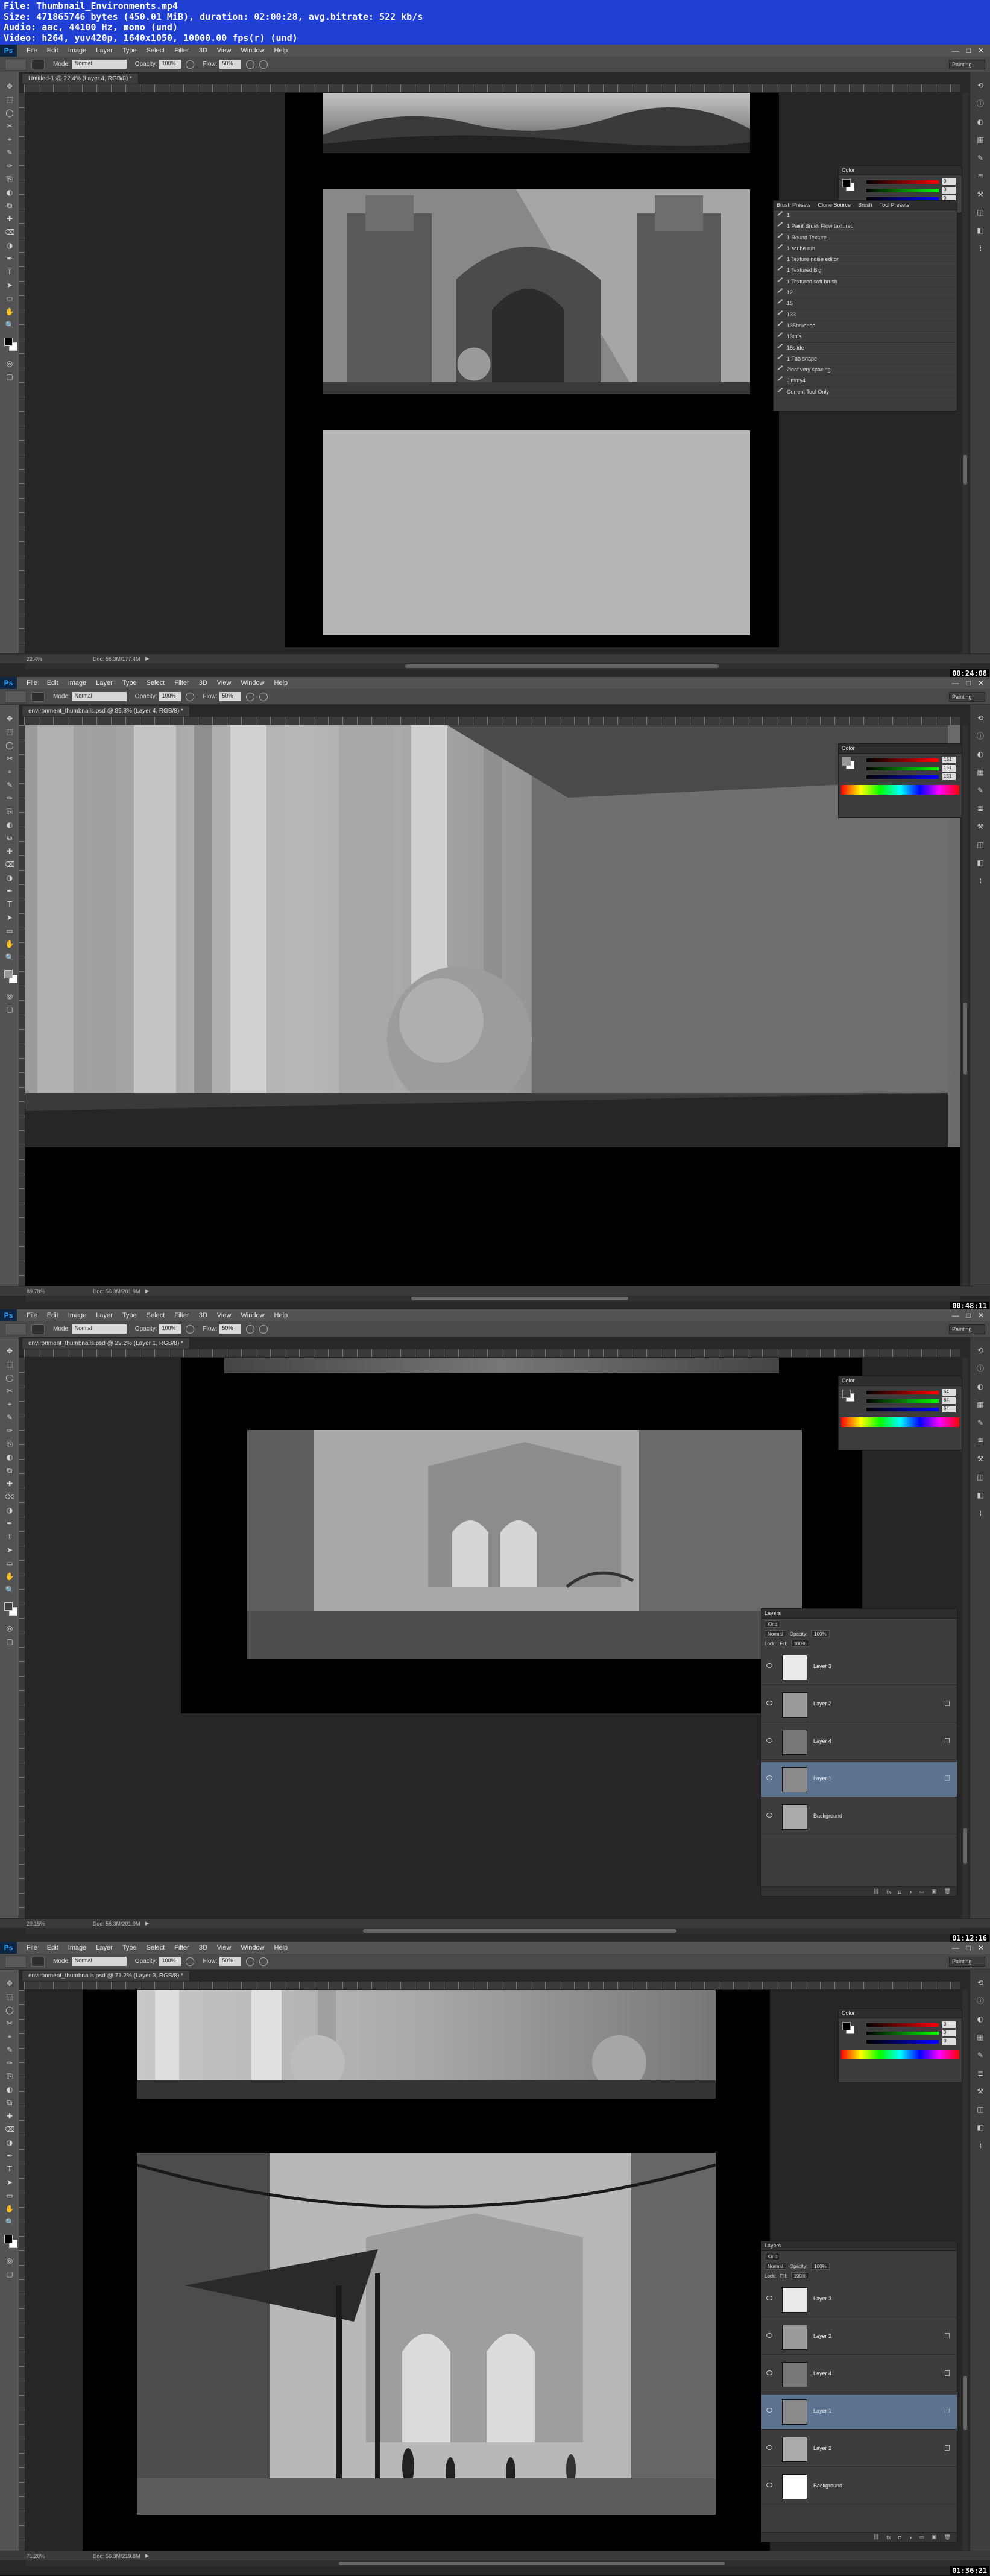 This screenshot has height=2576, width=990. Describe the element at coordinates (182, 683) in the screenshot. I see `menu-item-filter: Filter` at that location.